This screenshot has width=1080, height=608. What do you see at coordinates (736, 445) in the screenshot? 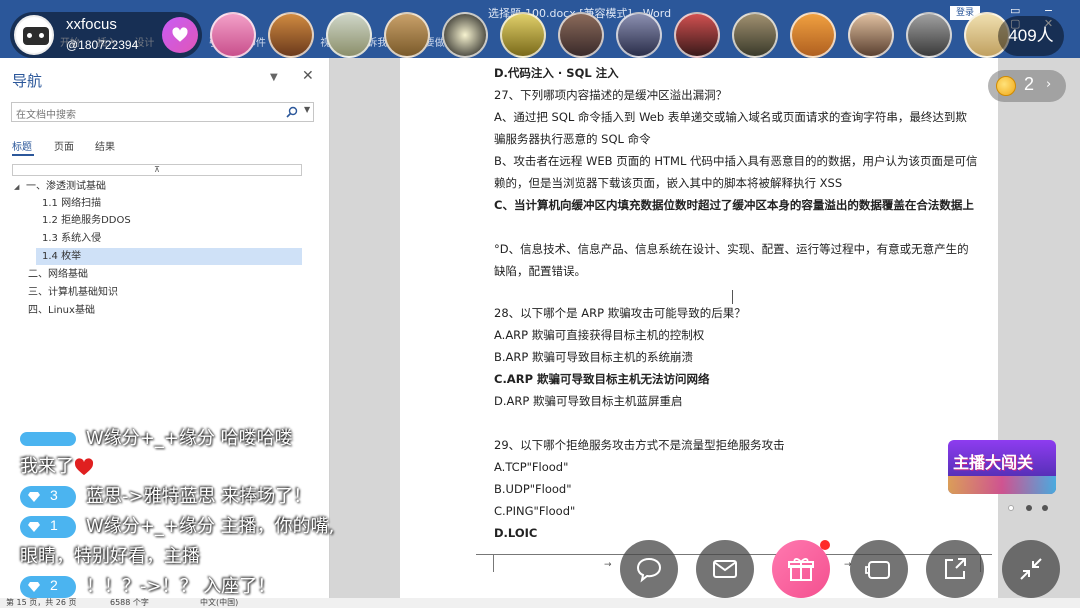
I see `doc-paragraph: 29、以下哪个拒绝服务攻击方式不是流量型拒绝服务攻击` at bounding box center [736, 445].